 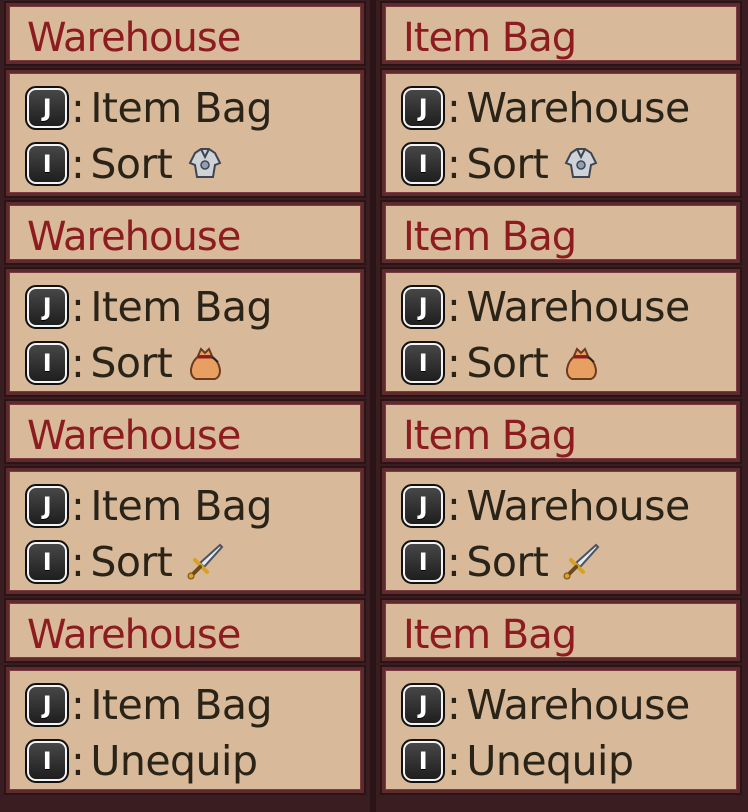 I want to click on controls-panel: J : Item Bag I : Unequip, so click(x=185, y=730).